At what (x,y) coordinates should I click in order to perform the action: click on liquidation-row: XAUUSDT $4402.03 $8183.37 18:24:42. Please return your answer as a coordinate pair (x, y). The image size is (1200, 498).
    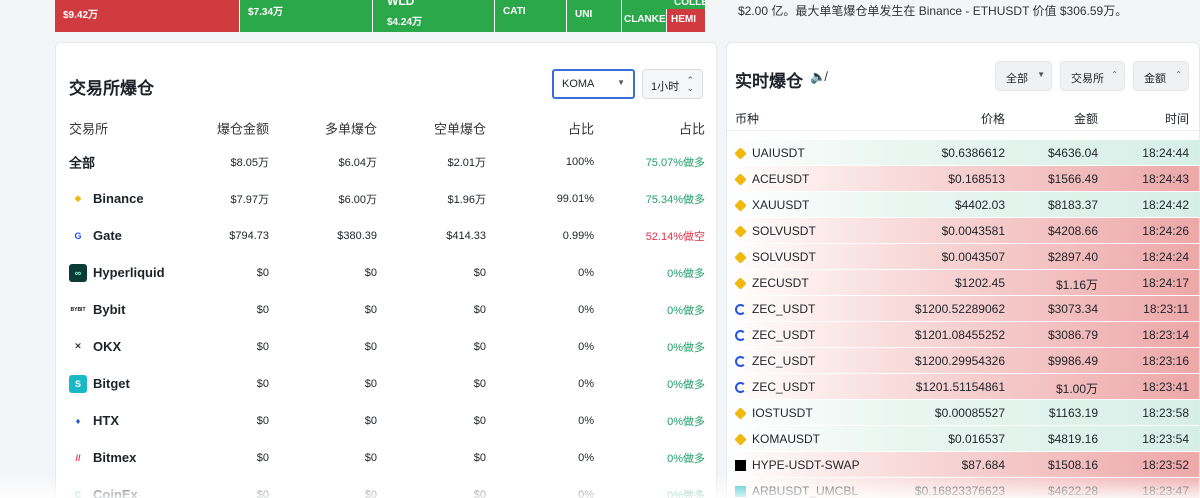
    Looking at the image, I should click on (963, 205).